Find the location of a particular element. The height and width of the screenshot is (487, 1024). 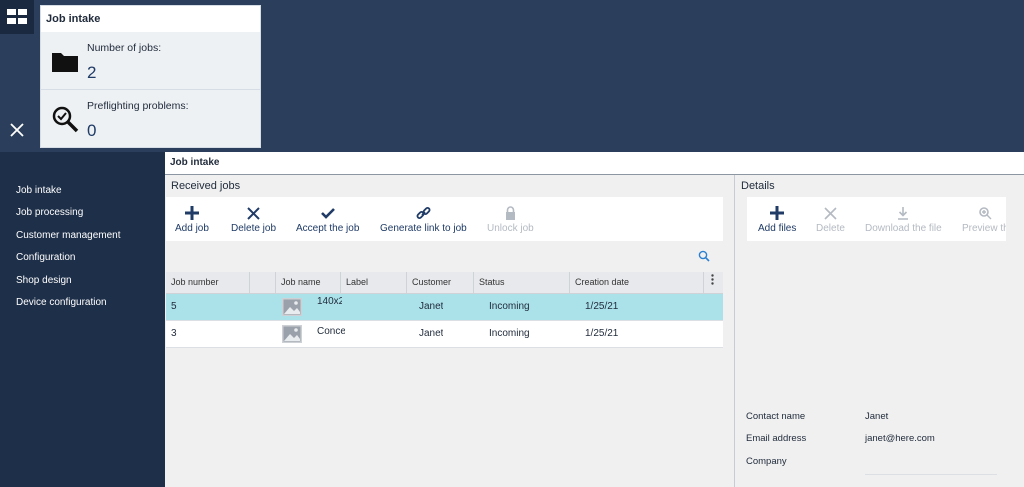

search-icon is located at coordinates (704, 256).